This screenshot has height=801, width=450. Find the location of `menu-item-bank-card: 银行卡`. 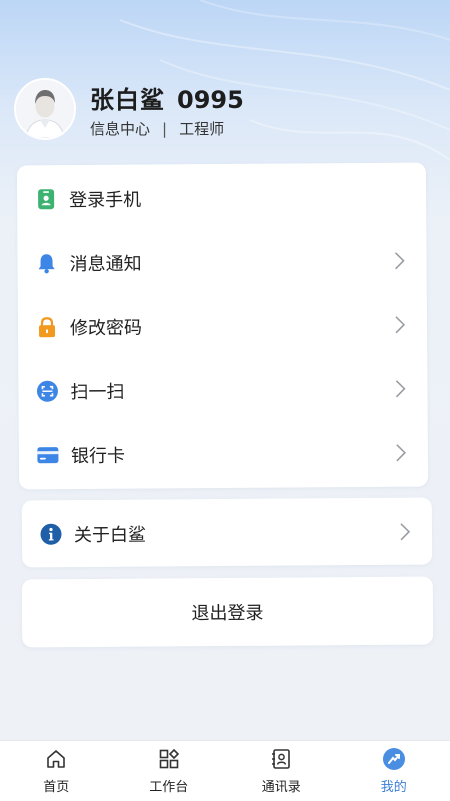

menu-item-bank-card: 银行卡 is located at coordinates (223, 454).